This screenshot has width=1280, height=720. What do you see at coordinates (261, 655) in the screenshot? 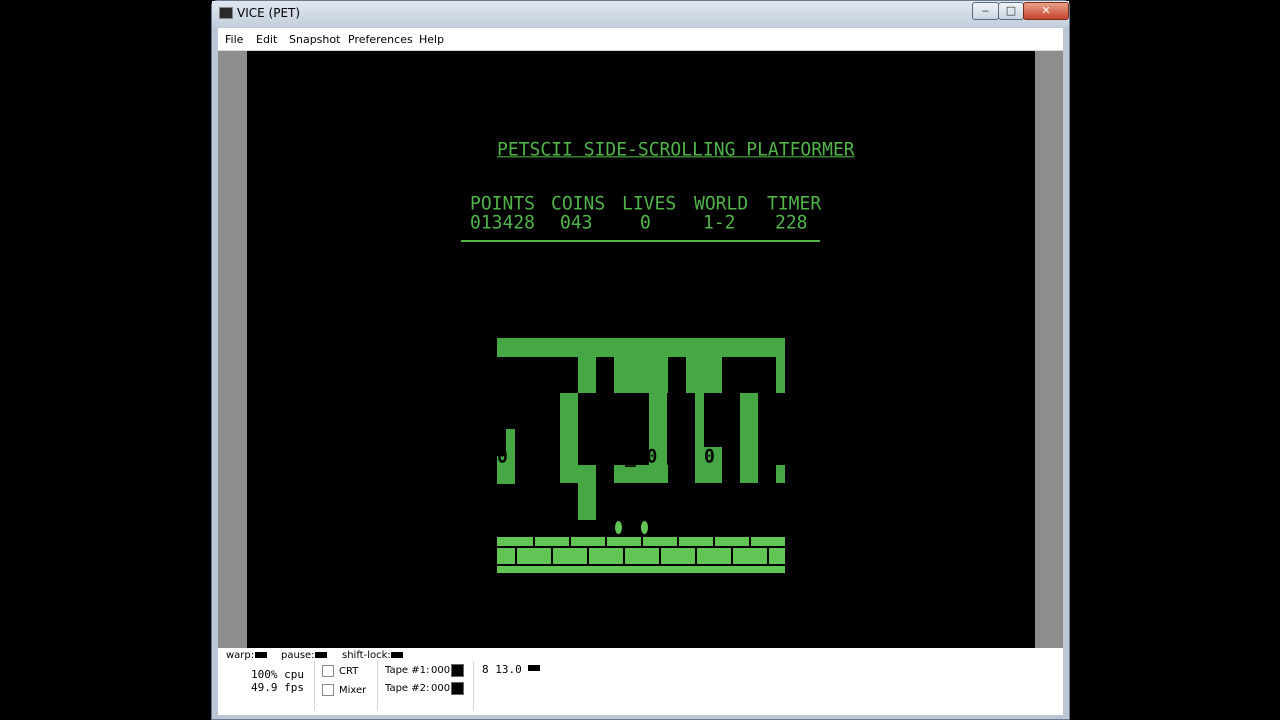
I see `warp-indicator` at bounding box center [261, 655].